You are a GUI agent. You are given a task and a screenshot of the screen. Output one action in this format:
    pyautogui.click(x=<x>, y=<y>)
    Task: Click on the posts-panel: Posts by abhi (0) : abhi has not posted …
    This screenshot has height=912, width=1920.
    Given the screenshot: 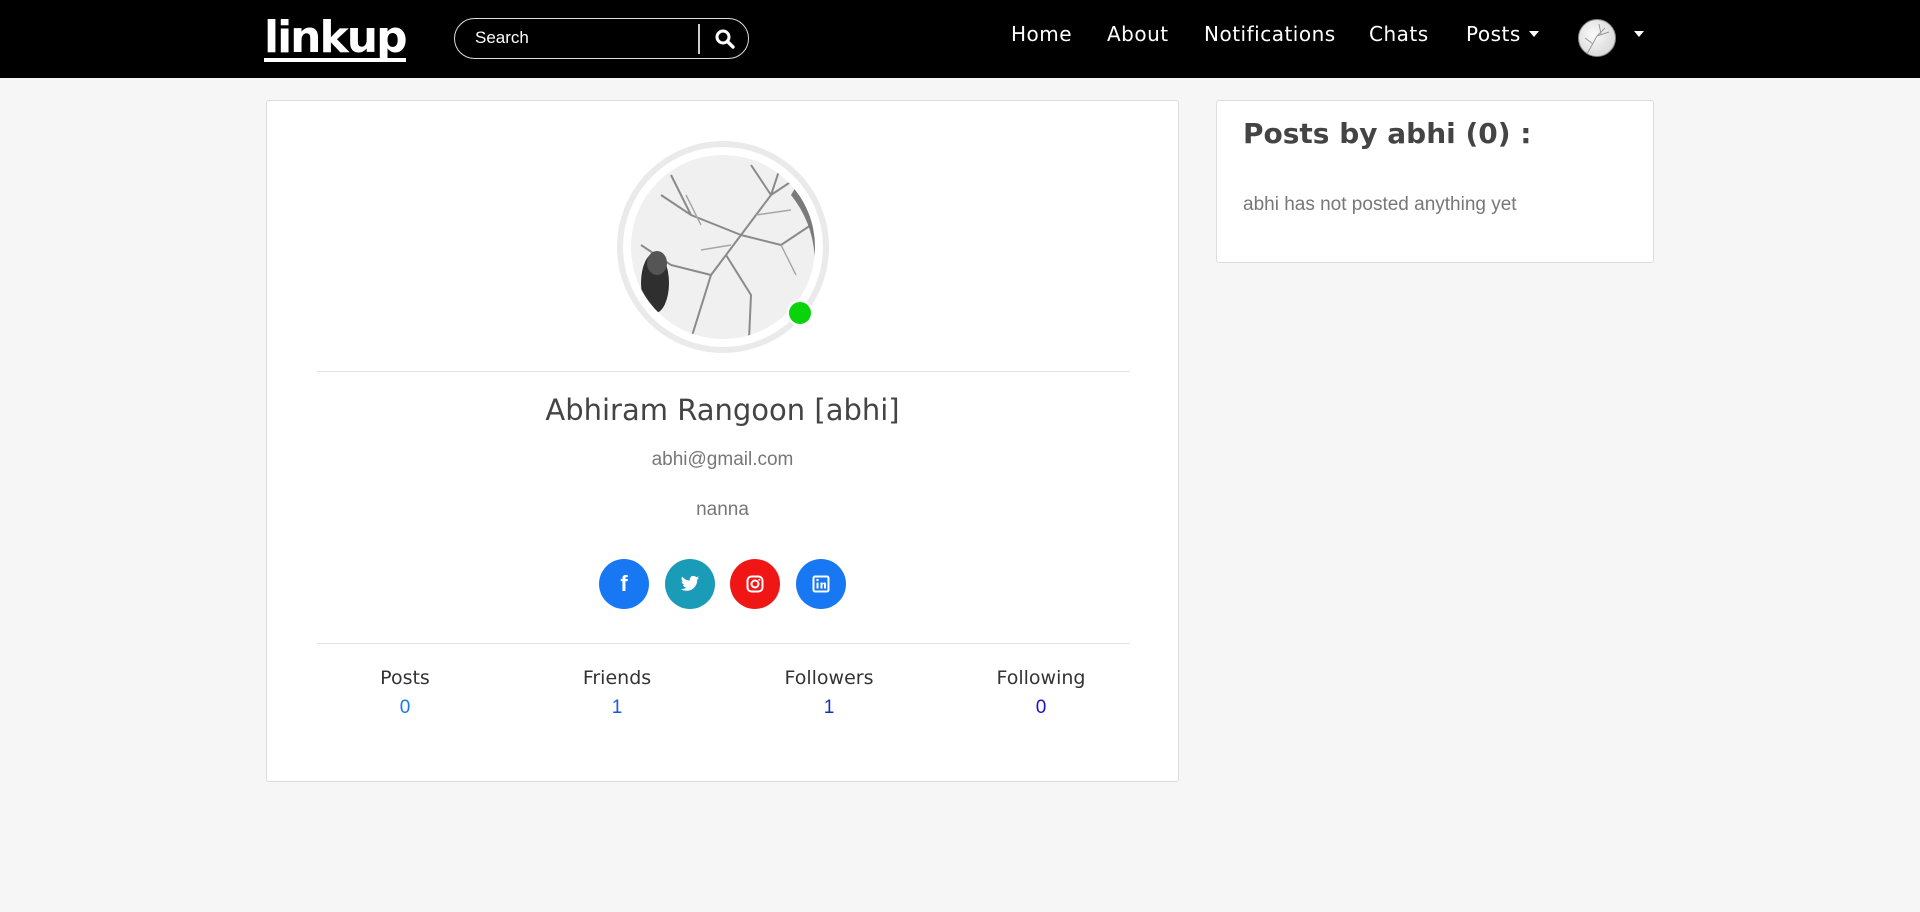 What is the action you would take?
    pyautogui.click(x=1435, y=181)
    